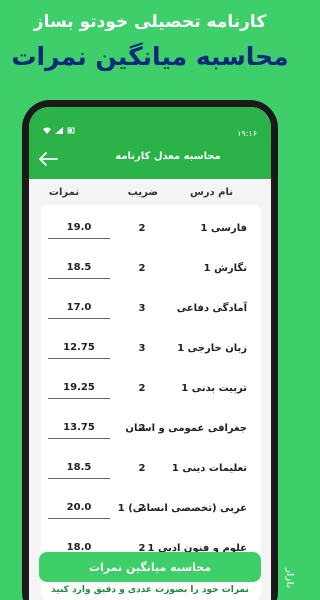  What do you see at coordinates (289, 578) in the screenshot?
I see `store-watermark: بازار` at bounding box center [289, 578].